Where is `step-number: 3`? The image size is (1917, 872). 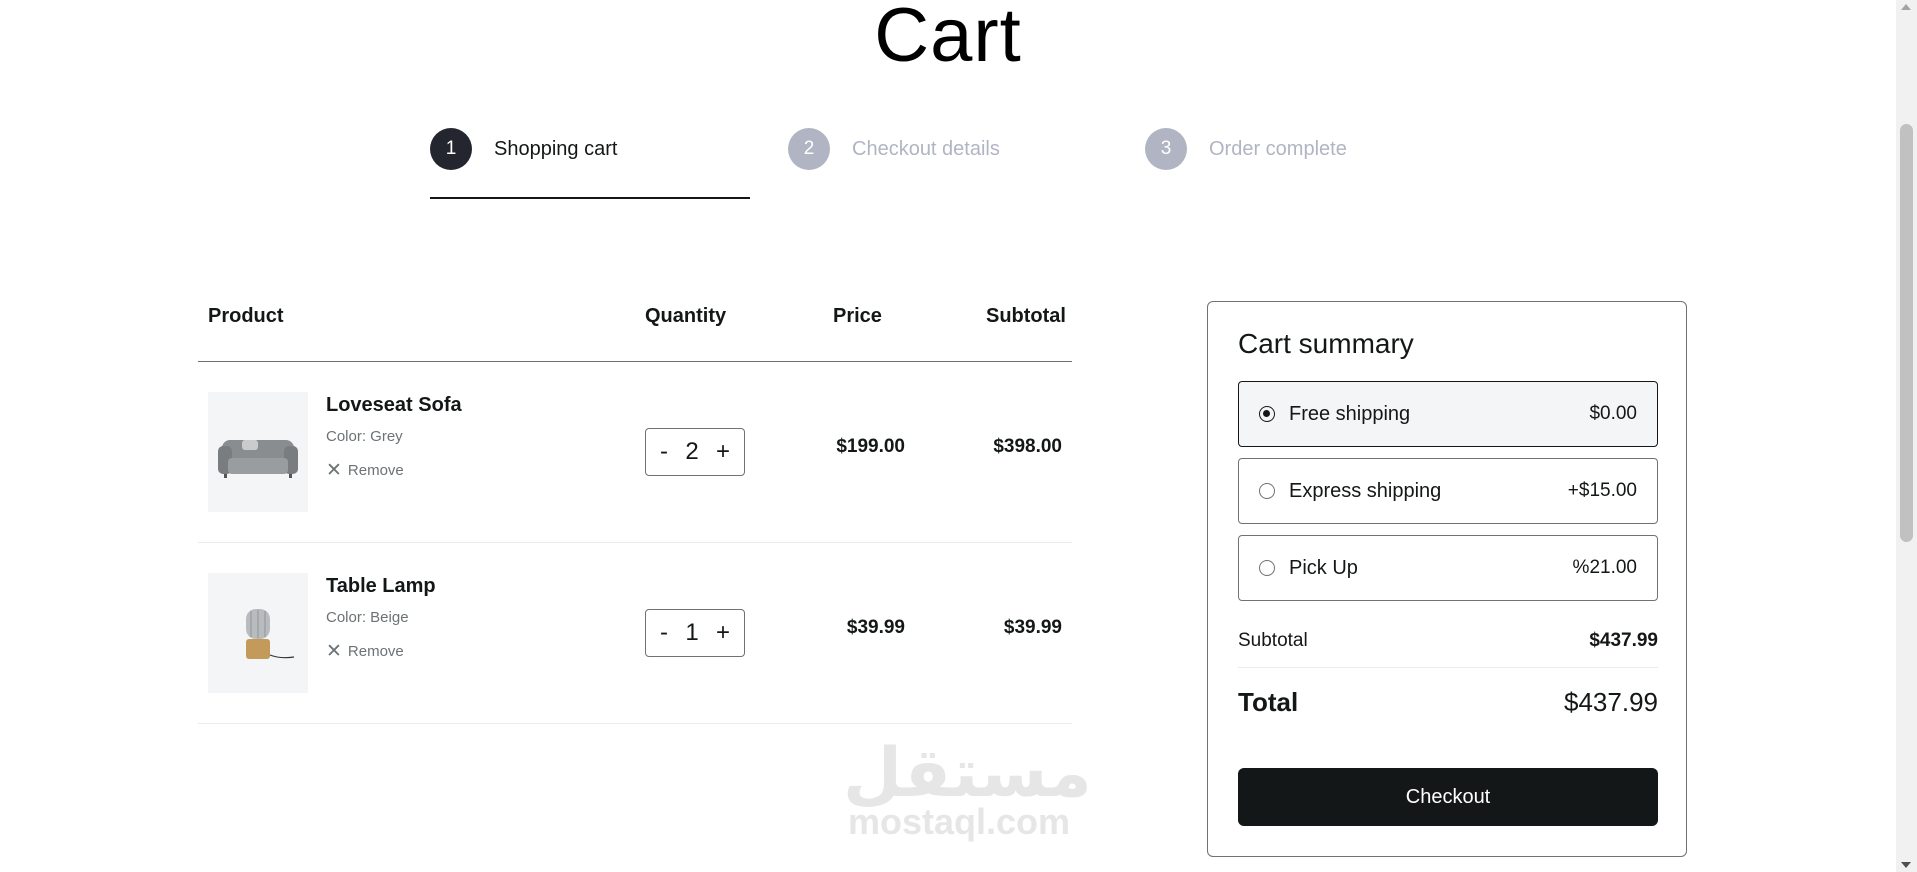
step-number: 3 is located at coordinates (1166, 149).